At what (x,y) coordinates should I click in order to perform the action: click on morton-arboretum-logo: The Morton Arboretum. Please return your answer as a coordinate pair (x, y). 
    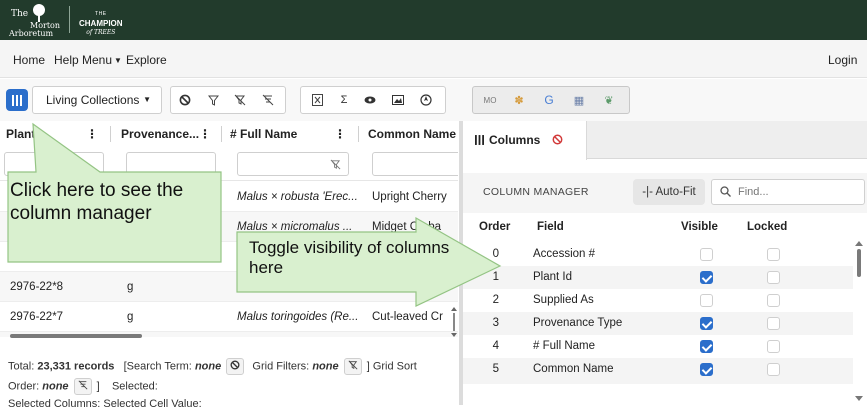
    Looking at the image, I should click on (36, 20).